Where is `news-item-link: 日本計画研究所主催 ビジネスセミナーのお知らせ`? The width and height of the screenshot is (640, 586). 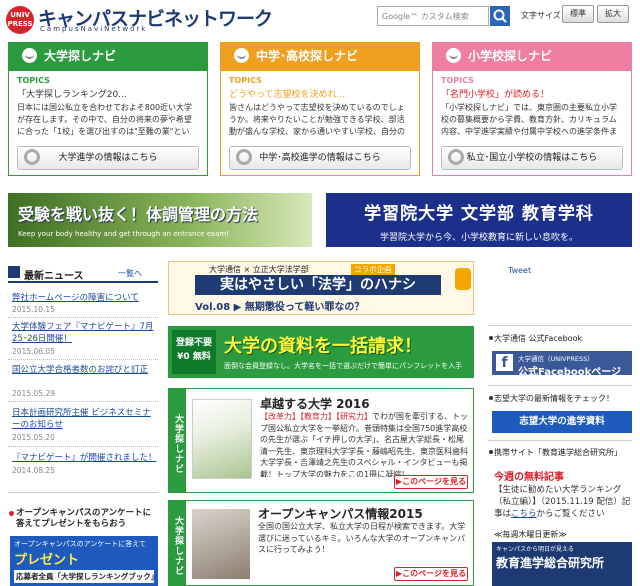
news-item-link: 日本計画研究所主催 ビジネスセミナーのお知らせ is located at coordinates (85, 419).